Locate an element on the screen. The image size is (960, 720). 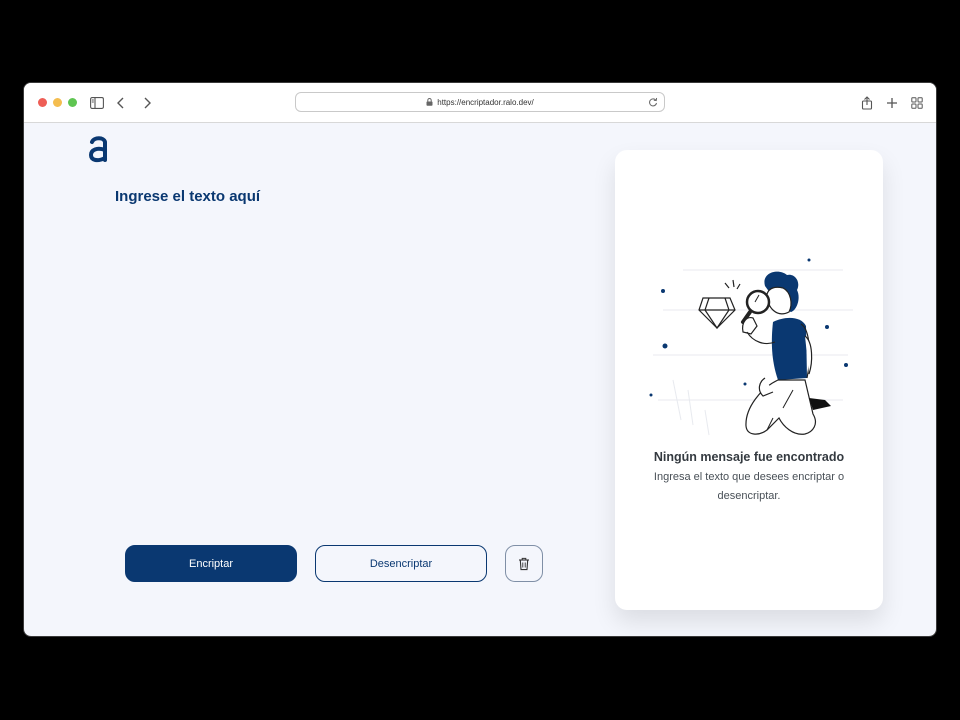
chevron-right-icon is located at coordinates (147, 103).